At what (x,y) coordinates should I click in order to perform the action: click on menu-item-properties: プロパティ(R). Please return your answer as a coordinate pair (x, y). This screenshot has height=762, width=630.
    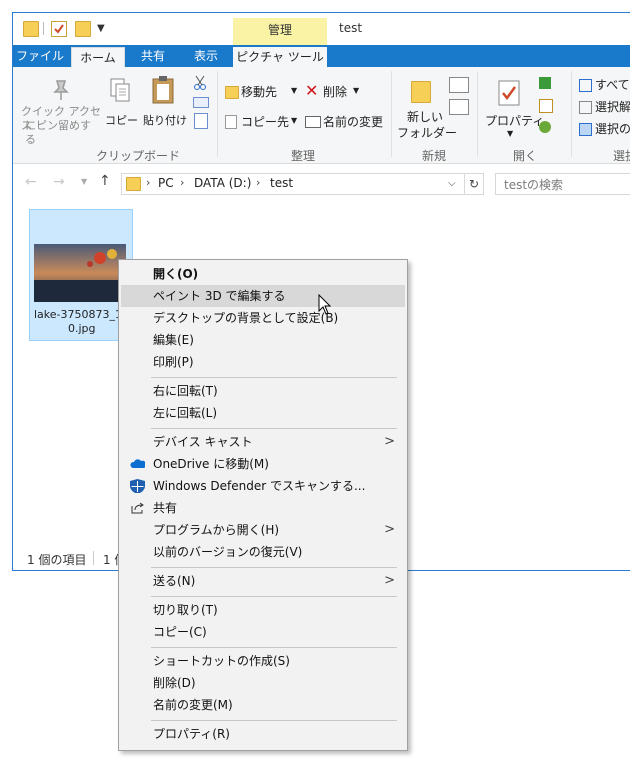
    Looking at the image, I should click on (263, 734).